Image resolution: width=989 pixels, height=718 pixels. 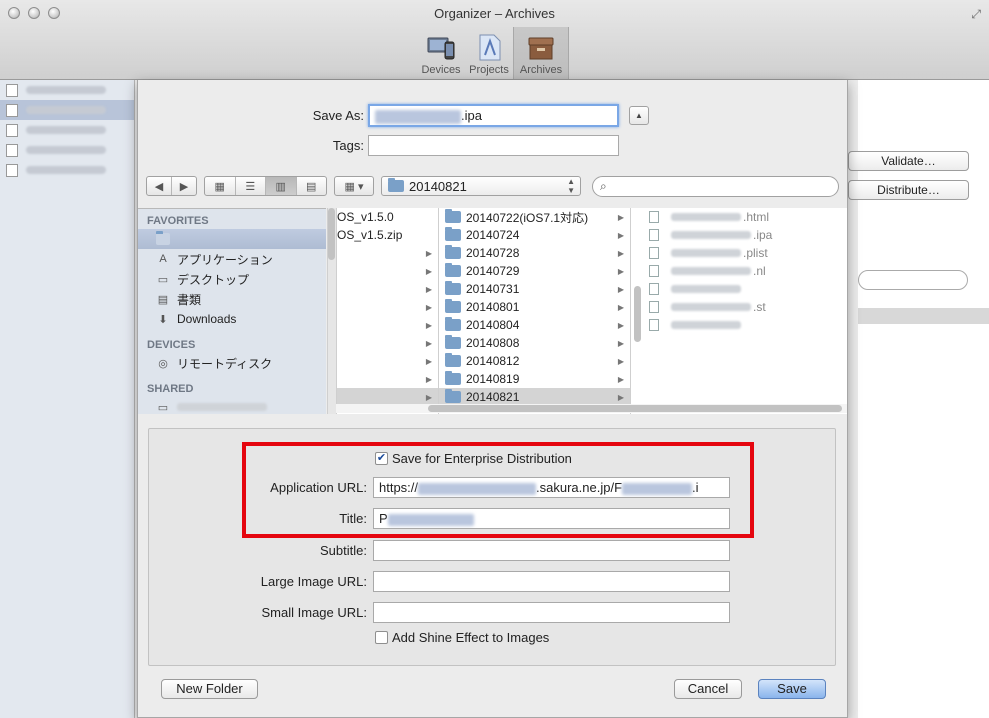 I want to click on folder-row: 20140801 ▶, so click(x=534, y=307).